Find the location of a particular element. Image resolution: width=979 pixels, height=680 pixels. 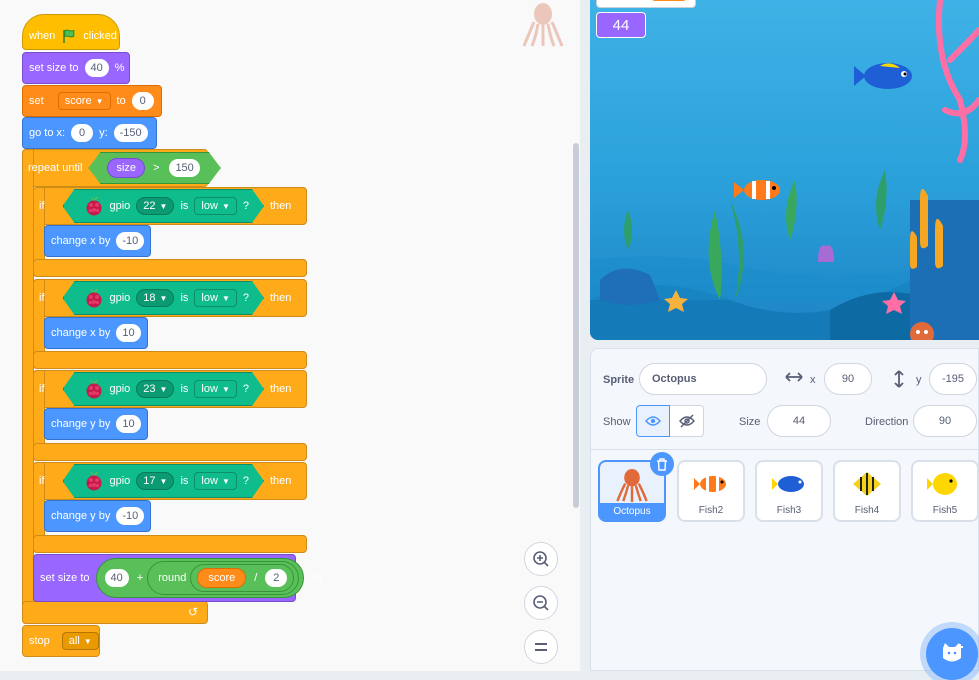

set-variable-block: set score ▼ to 0 is located at coordinates (92, 101).